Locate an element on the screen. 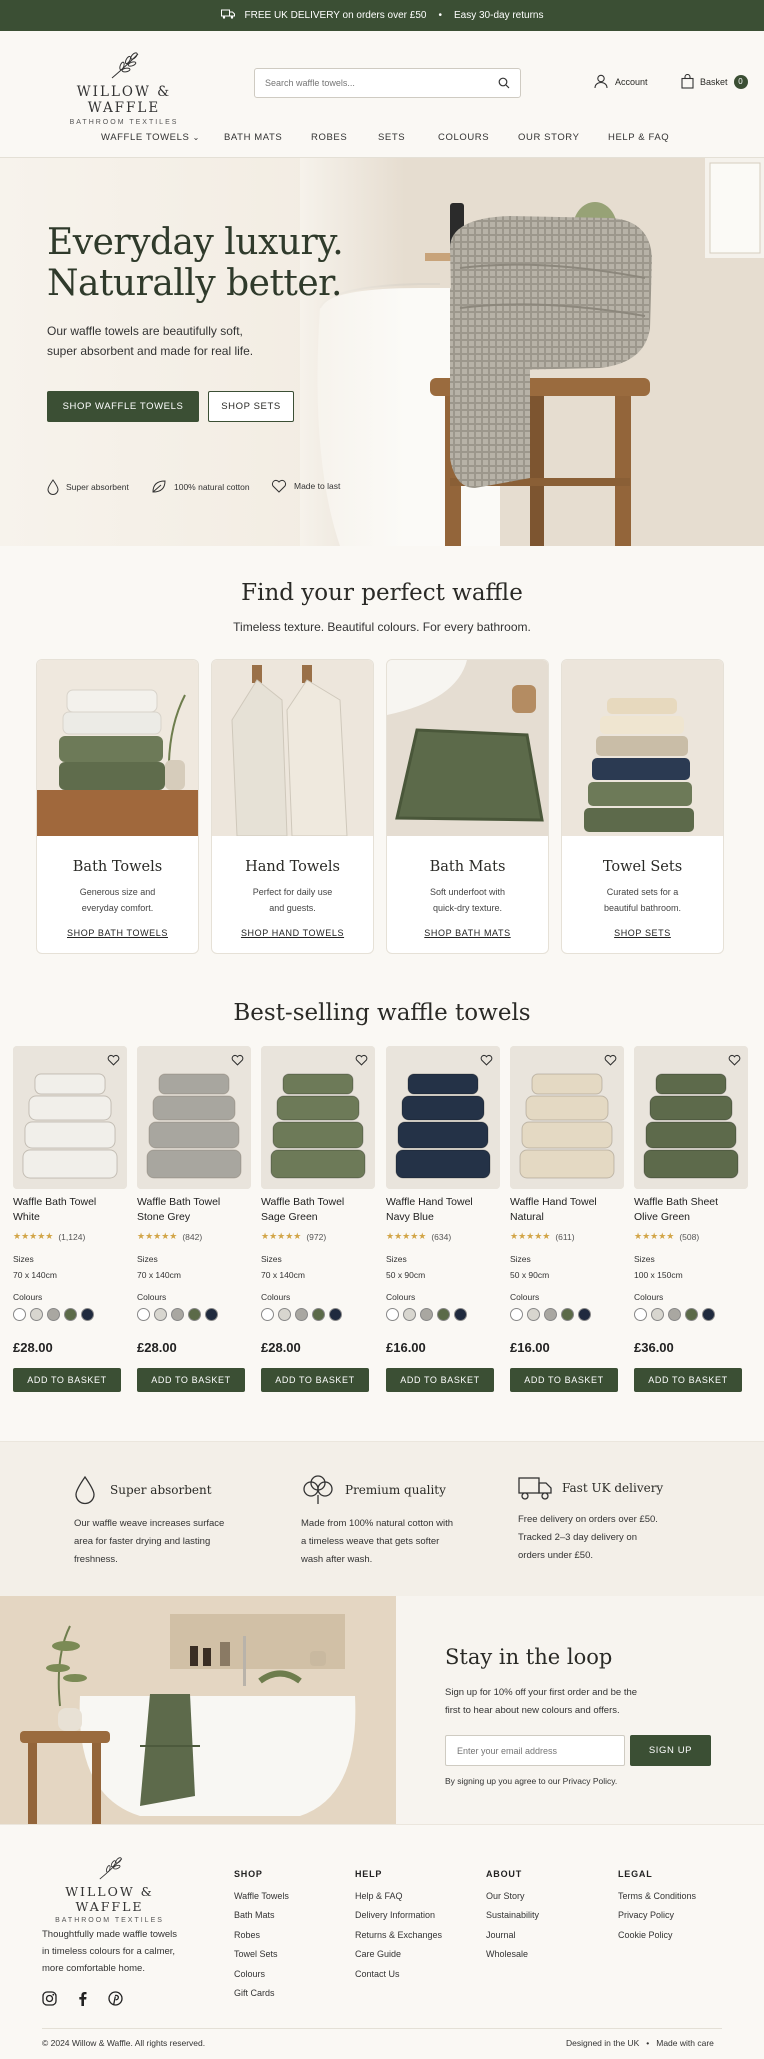  facebook-icon is located at coordinates (82, 1998).